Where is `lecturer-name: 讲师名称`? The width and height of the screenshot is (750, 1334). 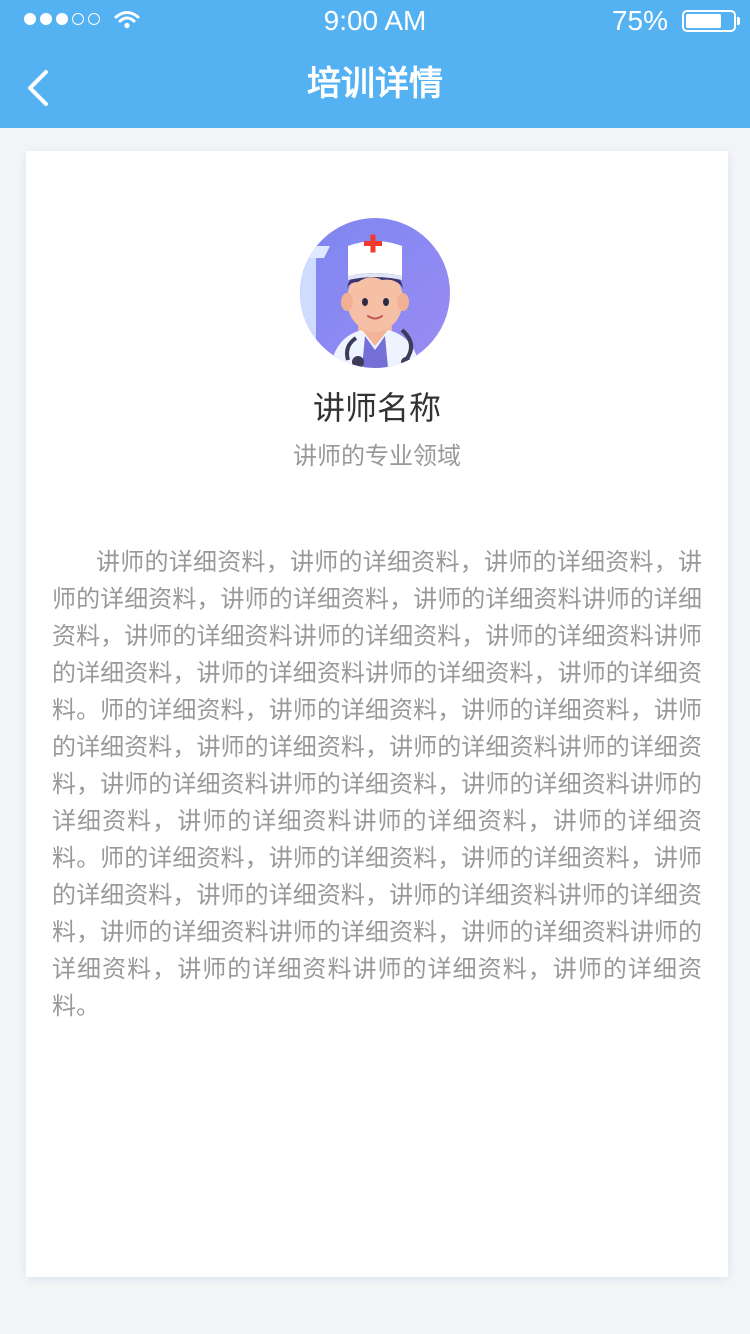
lecturer-name: 讲师名称 is located at coordinates (376, 408).